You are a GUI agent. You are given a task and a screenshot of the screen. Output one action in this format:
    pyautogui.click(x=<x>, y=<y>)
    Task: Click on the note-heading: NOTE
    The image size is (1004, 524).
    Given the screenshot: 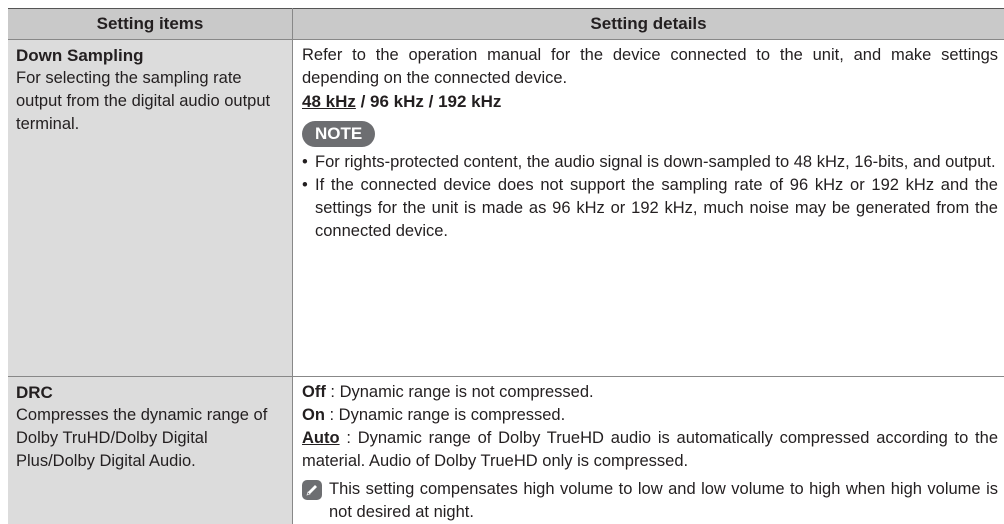 What is the action you would take?
    pyautogui.click(x=650, y=134)
    